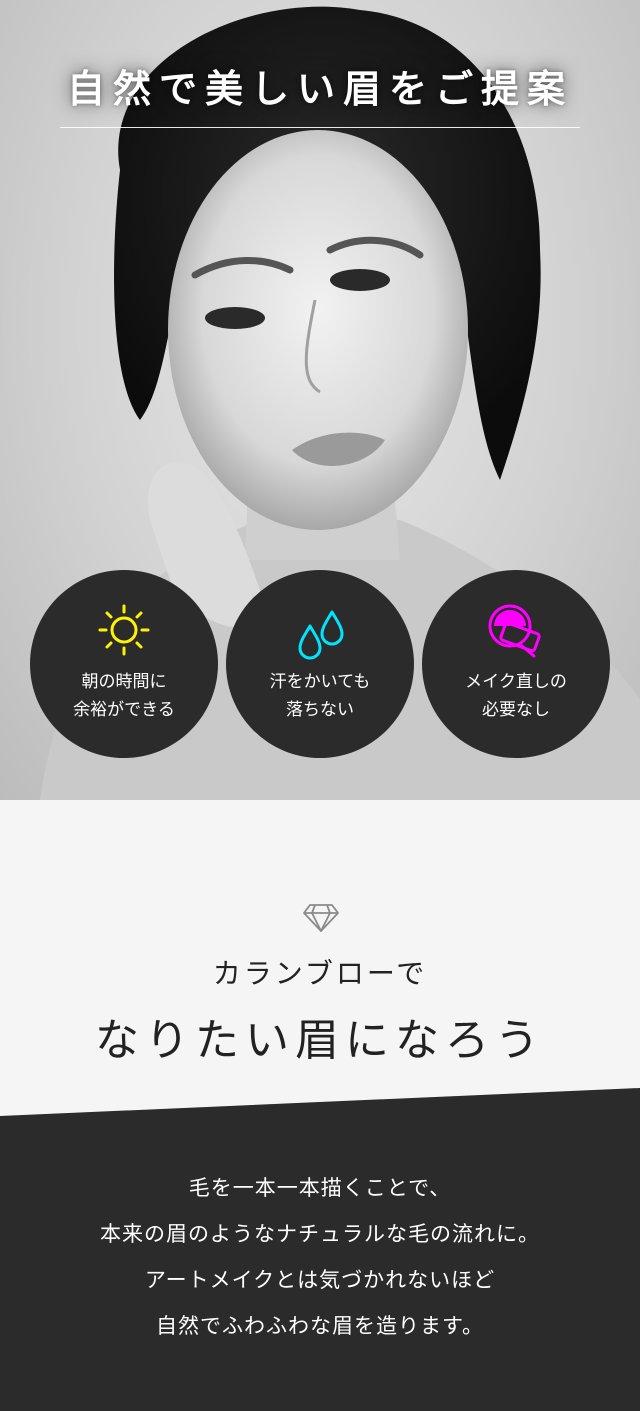 This screenshot has height=1411, width=640. I want to click on feature-label: 朝の時間に 余裕ができる, so click(124, 696).